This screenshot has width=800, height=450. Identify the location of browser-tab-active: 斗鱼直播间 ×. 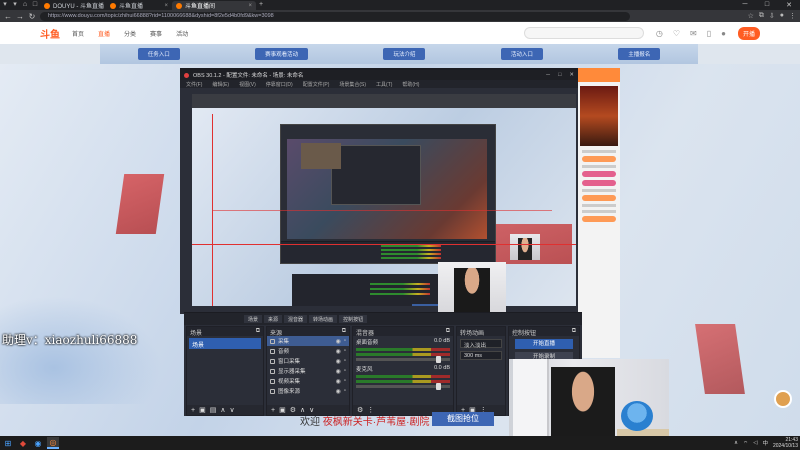
(214, 5).